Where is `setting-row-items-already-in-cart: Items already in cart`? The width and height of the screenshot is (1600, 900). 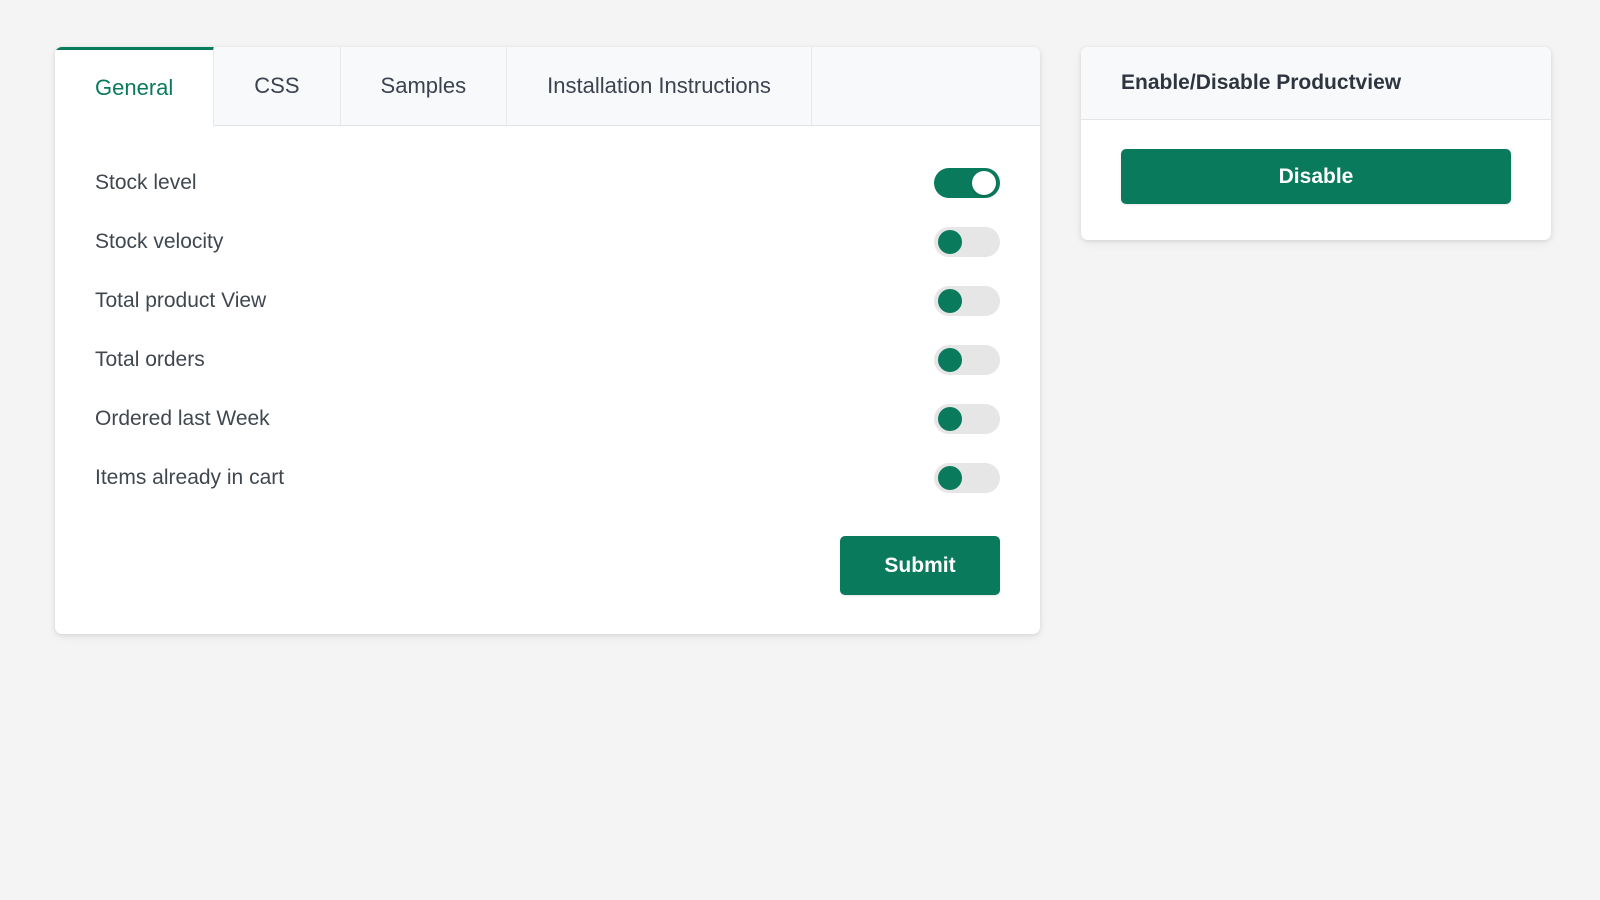 setting-row-items-already-in-cart: Items already in cart is located at coordinates (547, 477).